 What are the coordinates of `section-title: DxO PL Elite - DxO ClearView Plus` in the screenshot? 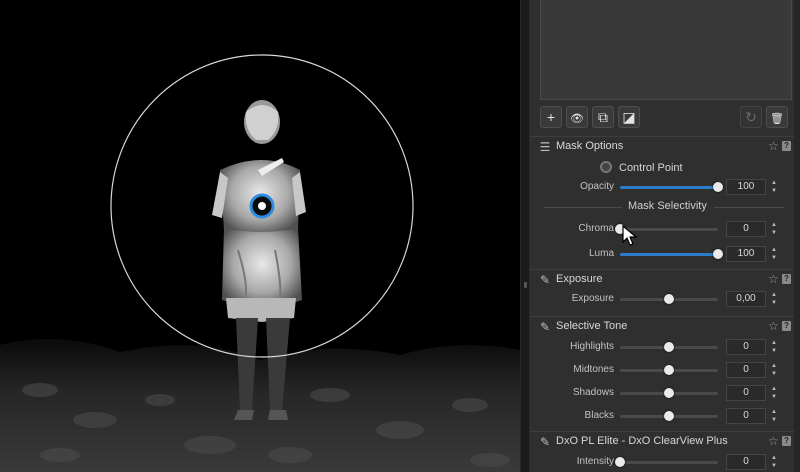 It's located at (642, 441).